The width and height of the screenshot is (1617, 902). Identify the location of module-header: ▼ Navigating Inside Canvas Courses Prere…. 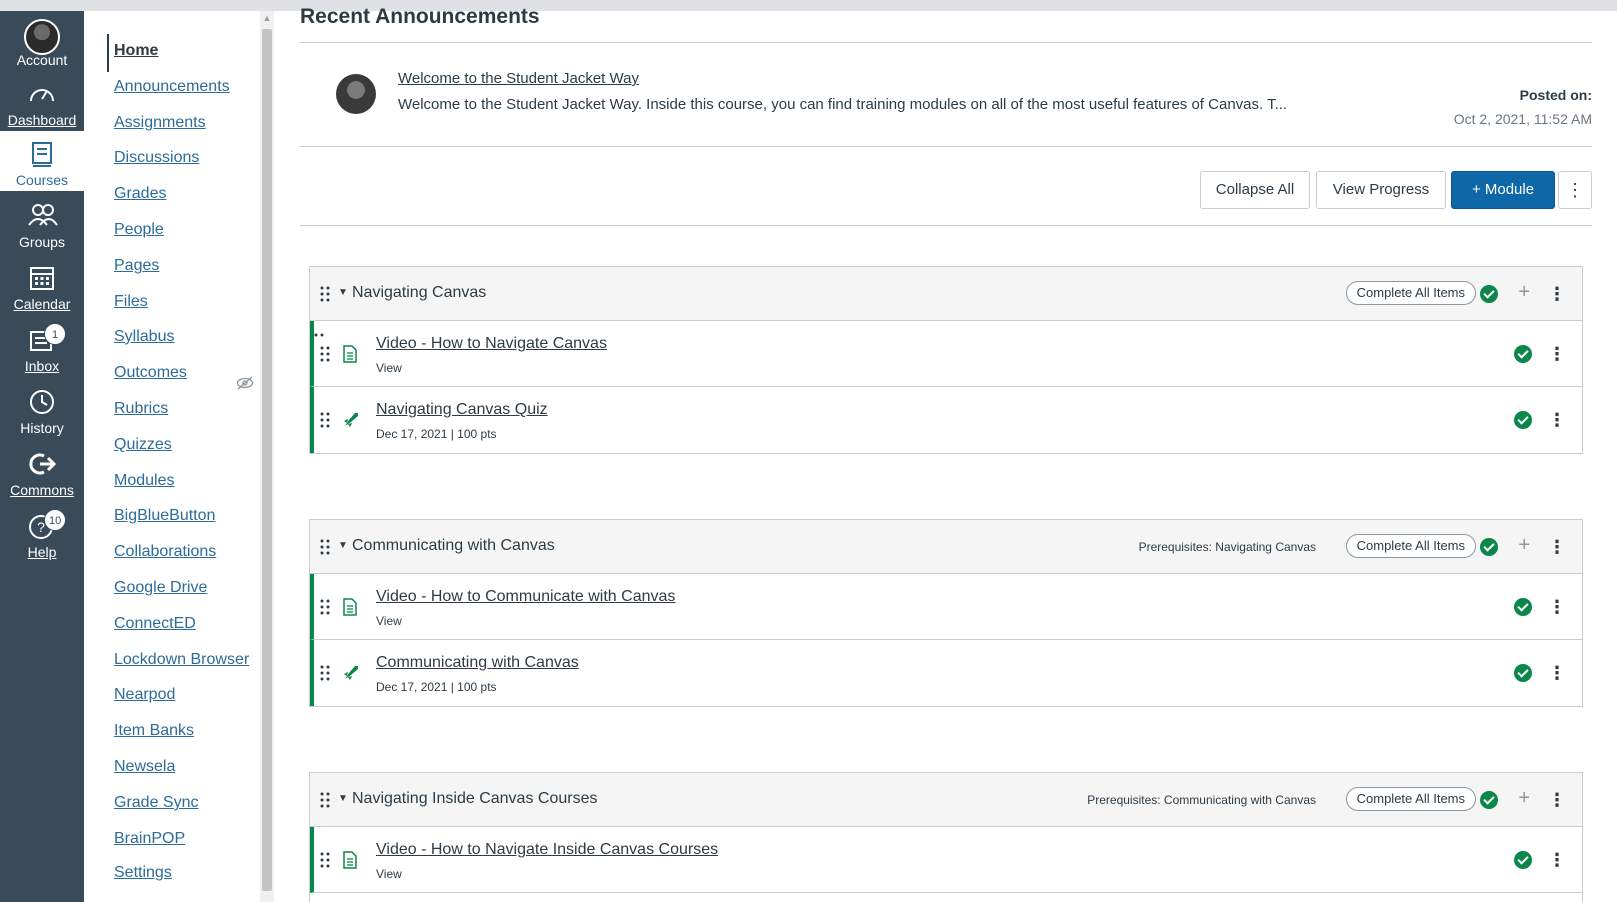
(946, 800).